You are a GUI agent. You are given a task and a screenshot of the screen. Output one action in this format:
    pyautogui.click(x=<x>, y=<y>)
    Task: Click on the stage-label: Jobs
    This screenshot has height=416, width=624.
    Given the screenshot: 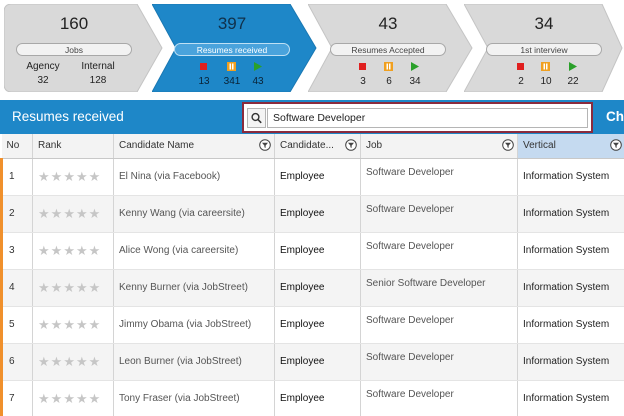 What is the action you would take?
    pyautogui.click(x=74, y=49)
    